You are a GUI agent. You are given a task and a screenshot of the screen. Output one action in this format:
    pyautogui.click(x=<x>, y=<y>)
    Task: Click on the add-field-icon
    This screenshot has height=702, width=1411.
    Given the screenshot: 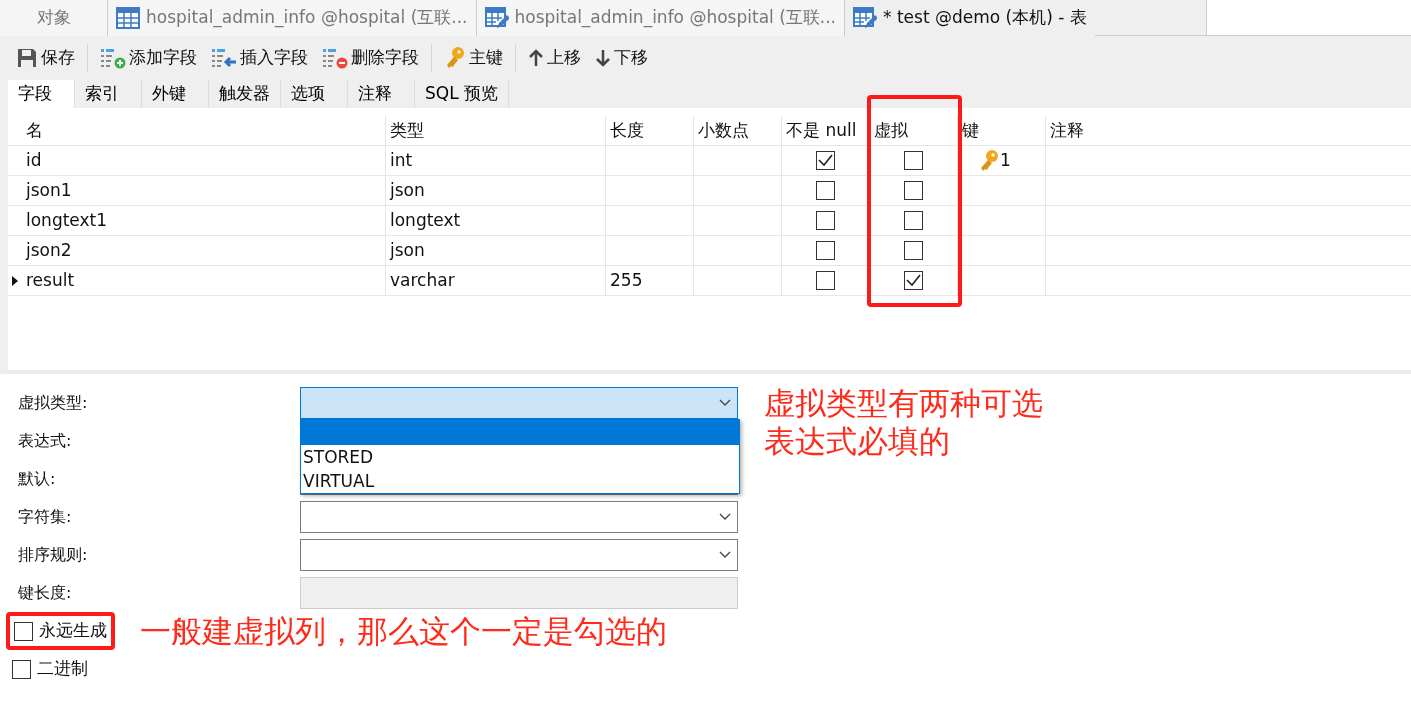 What is the action you would take?
    pyautogui.click(x=113, y=58)
    